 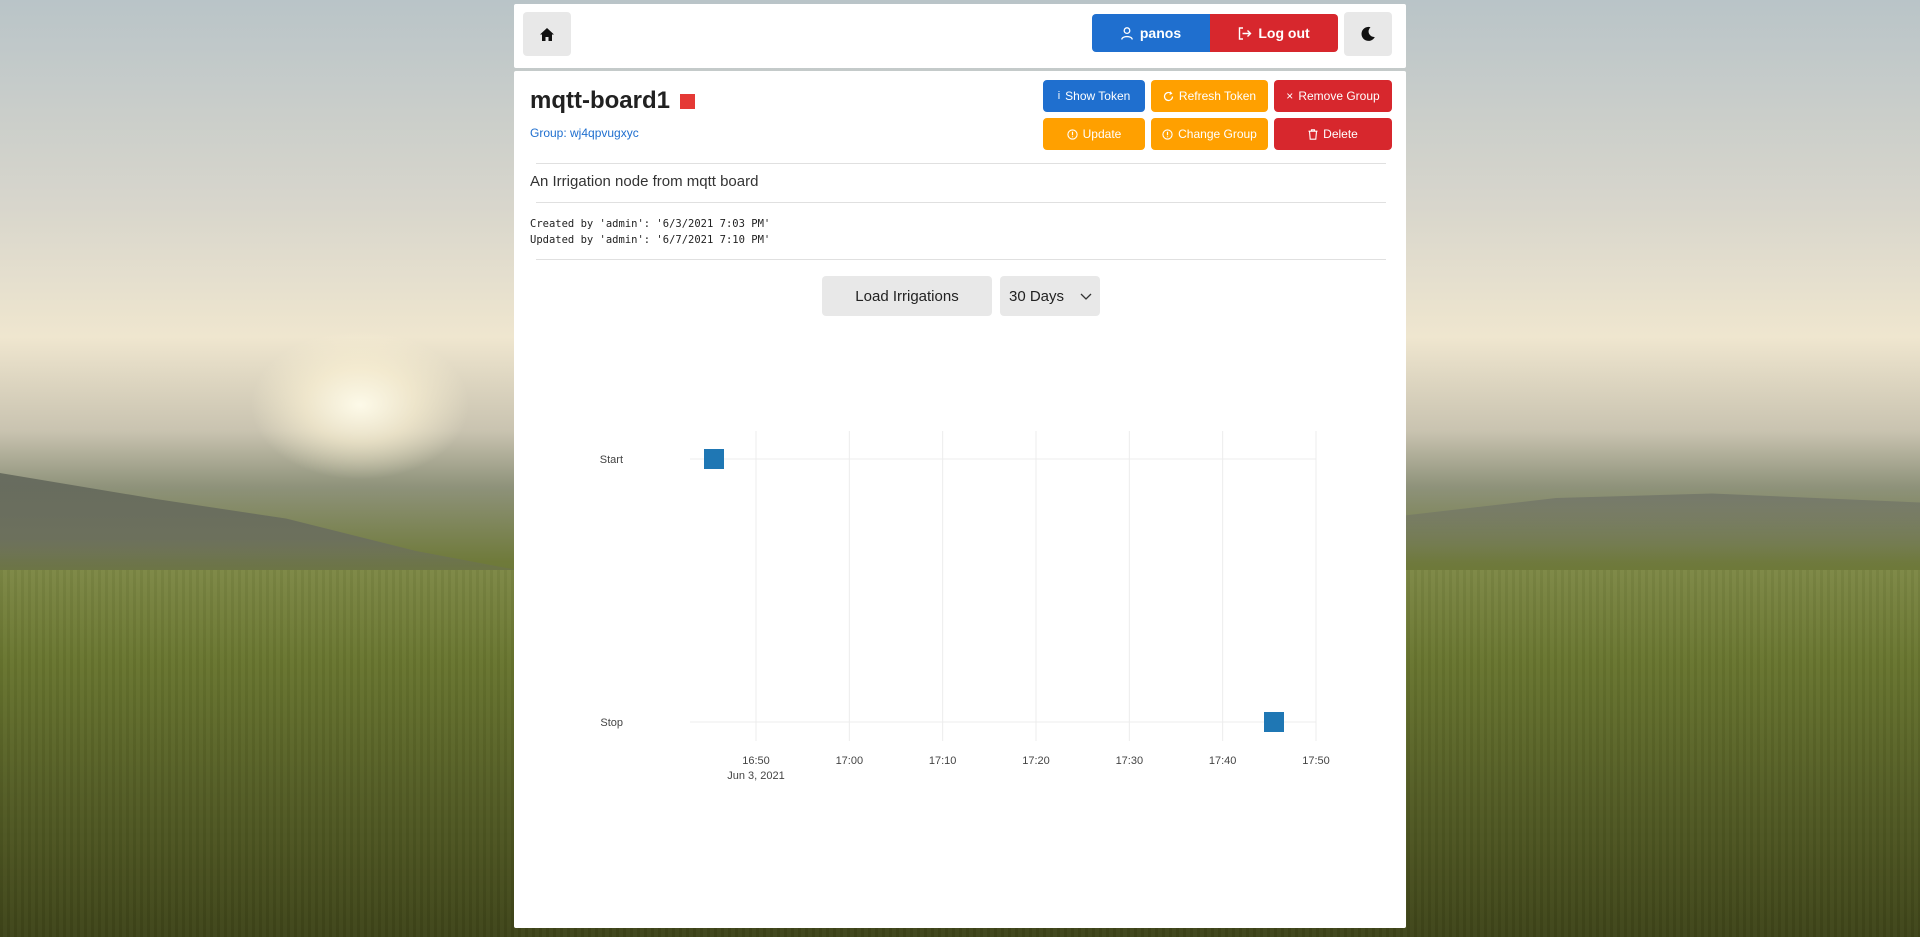 I want to click on x-tick-label: 17:00, so click(x=850, y=761).